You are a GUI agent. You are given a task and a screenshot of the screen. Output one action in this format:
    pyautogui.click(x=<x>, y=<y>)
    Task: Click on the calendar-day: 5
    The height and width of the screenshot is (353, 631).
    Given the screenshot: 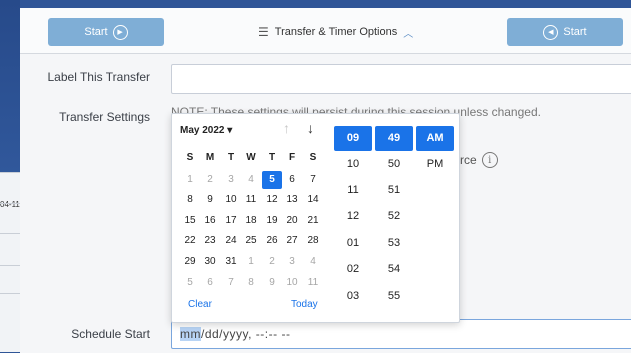 What is the action you would take?
    pyautogui.click(x=190, y=283)
    